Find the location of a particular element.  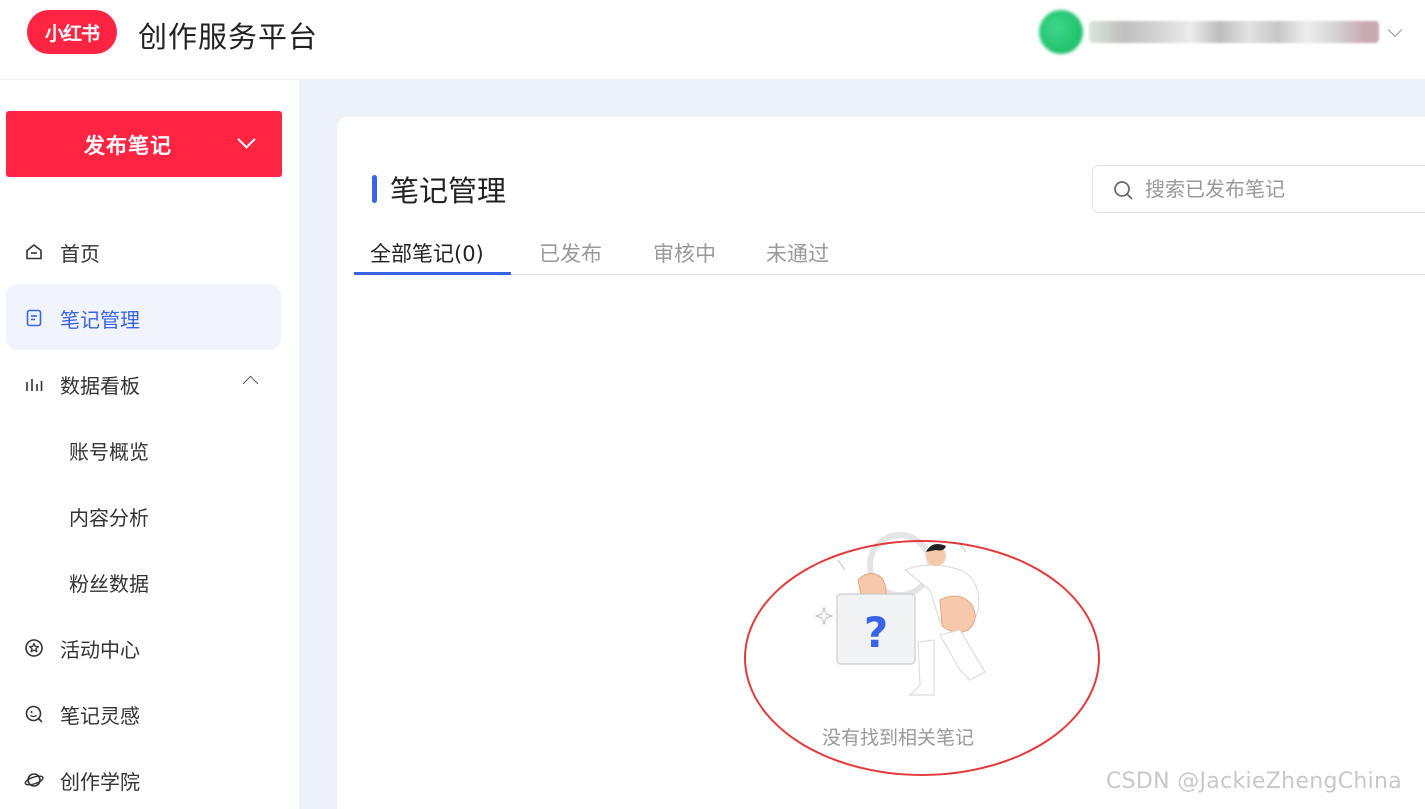

page-title: 笔记管理 is located at coordinates (448, 191).